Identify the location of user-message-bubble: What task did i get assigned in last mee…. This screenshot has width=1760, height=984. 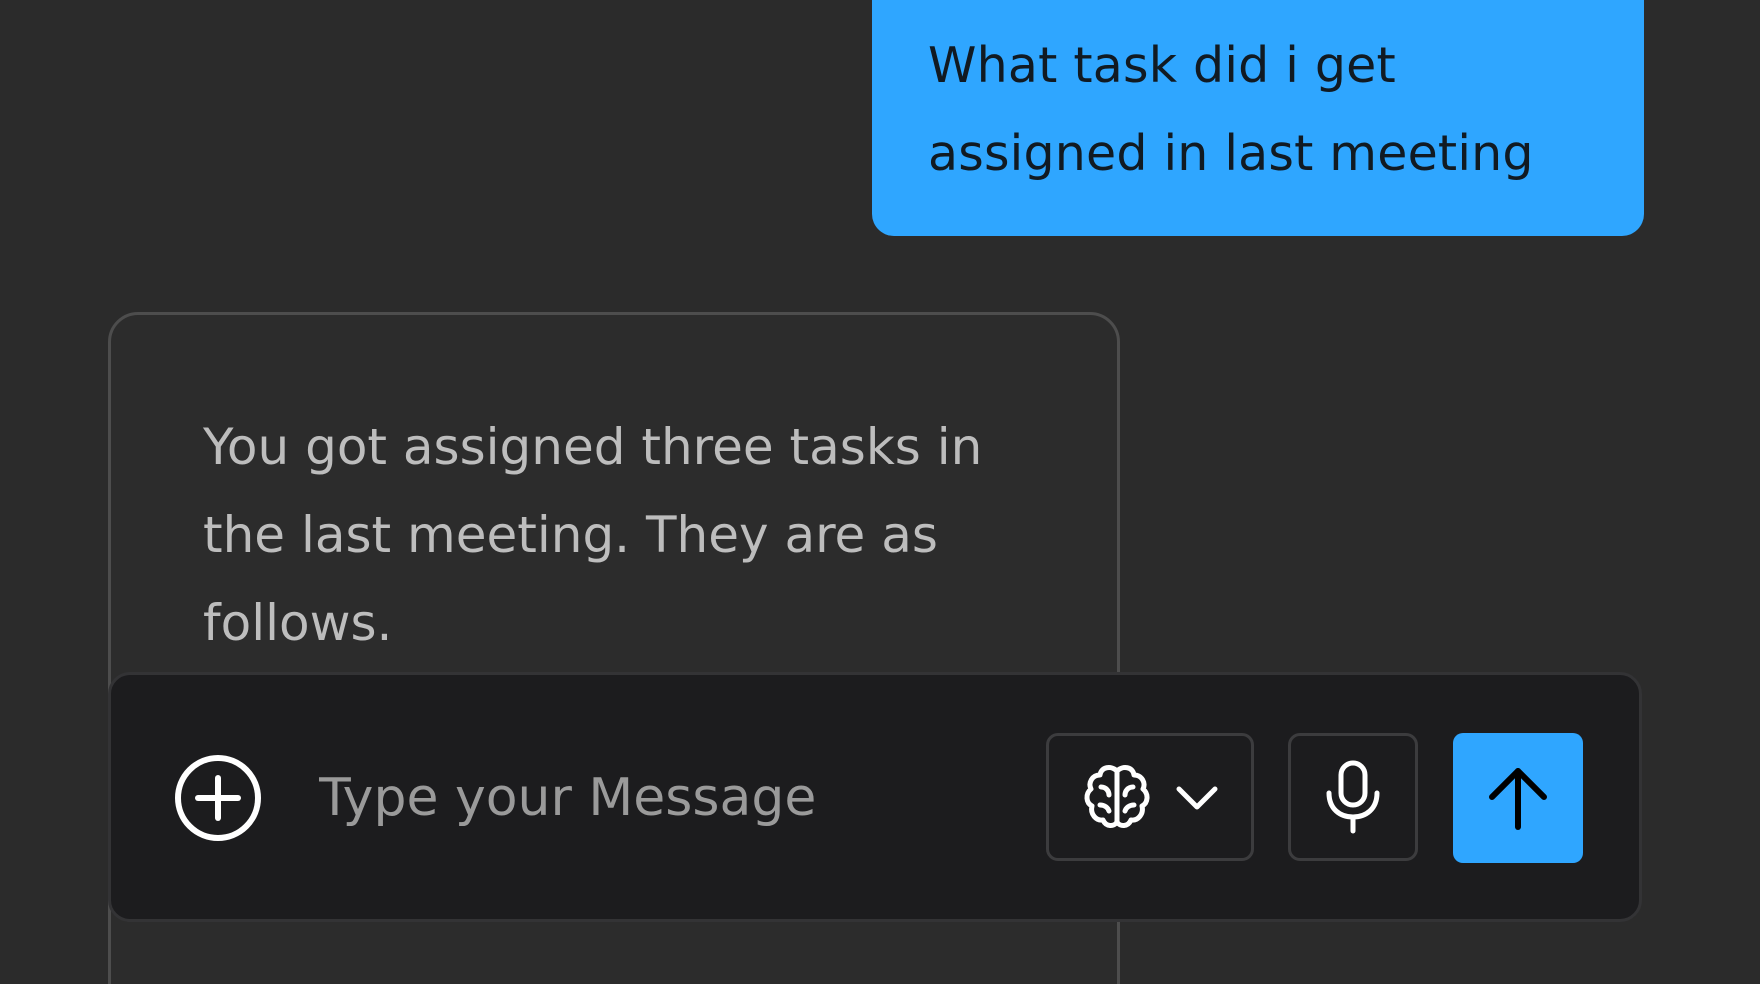
(1258, 118).